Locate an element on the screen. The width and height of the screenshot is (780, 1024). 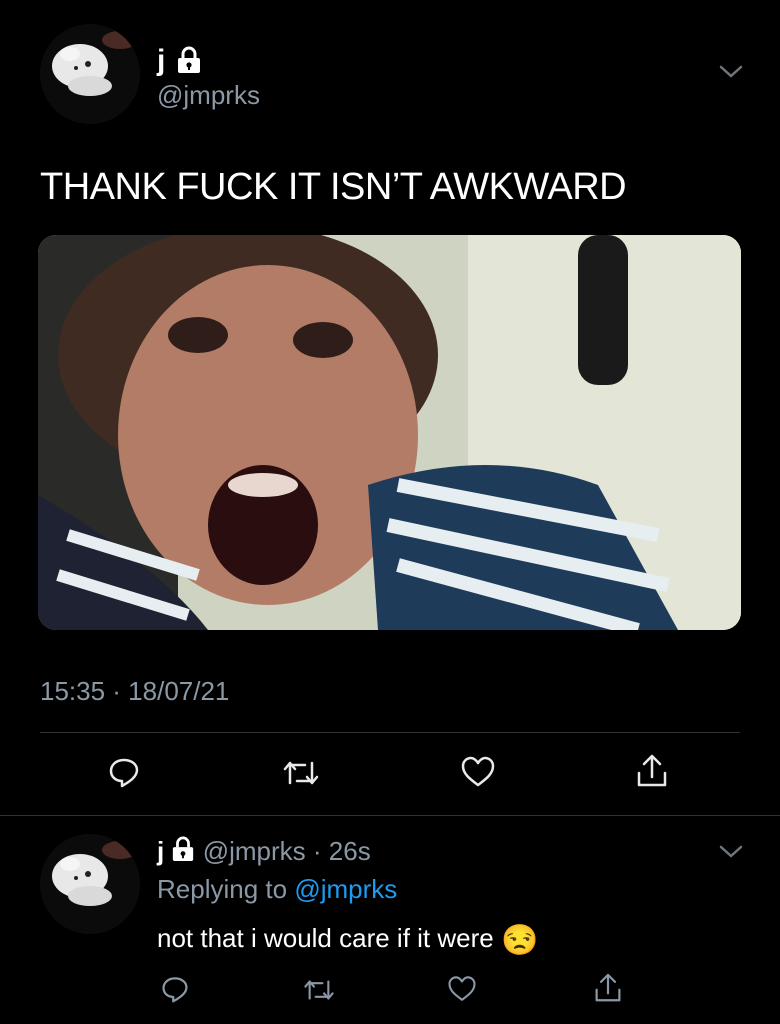
avatar is located at coordinates (90, 74).